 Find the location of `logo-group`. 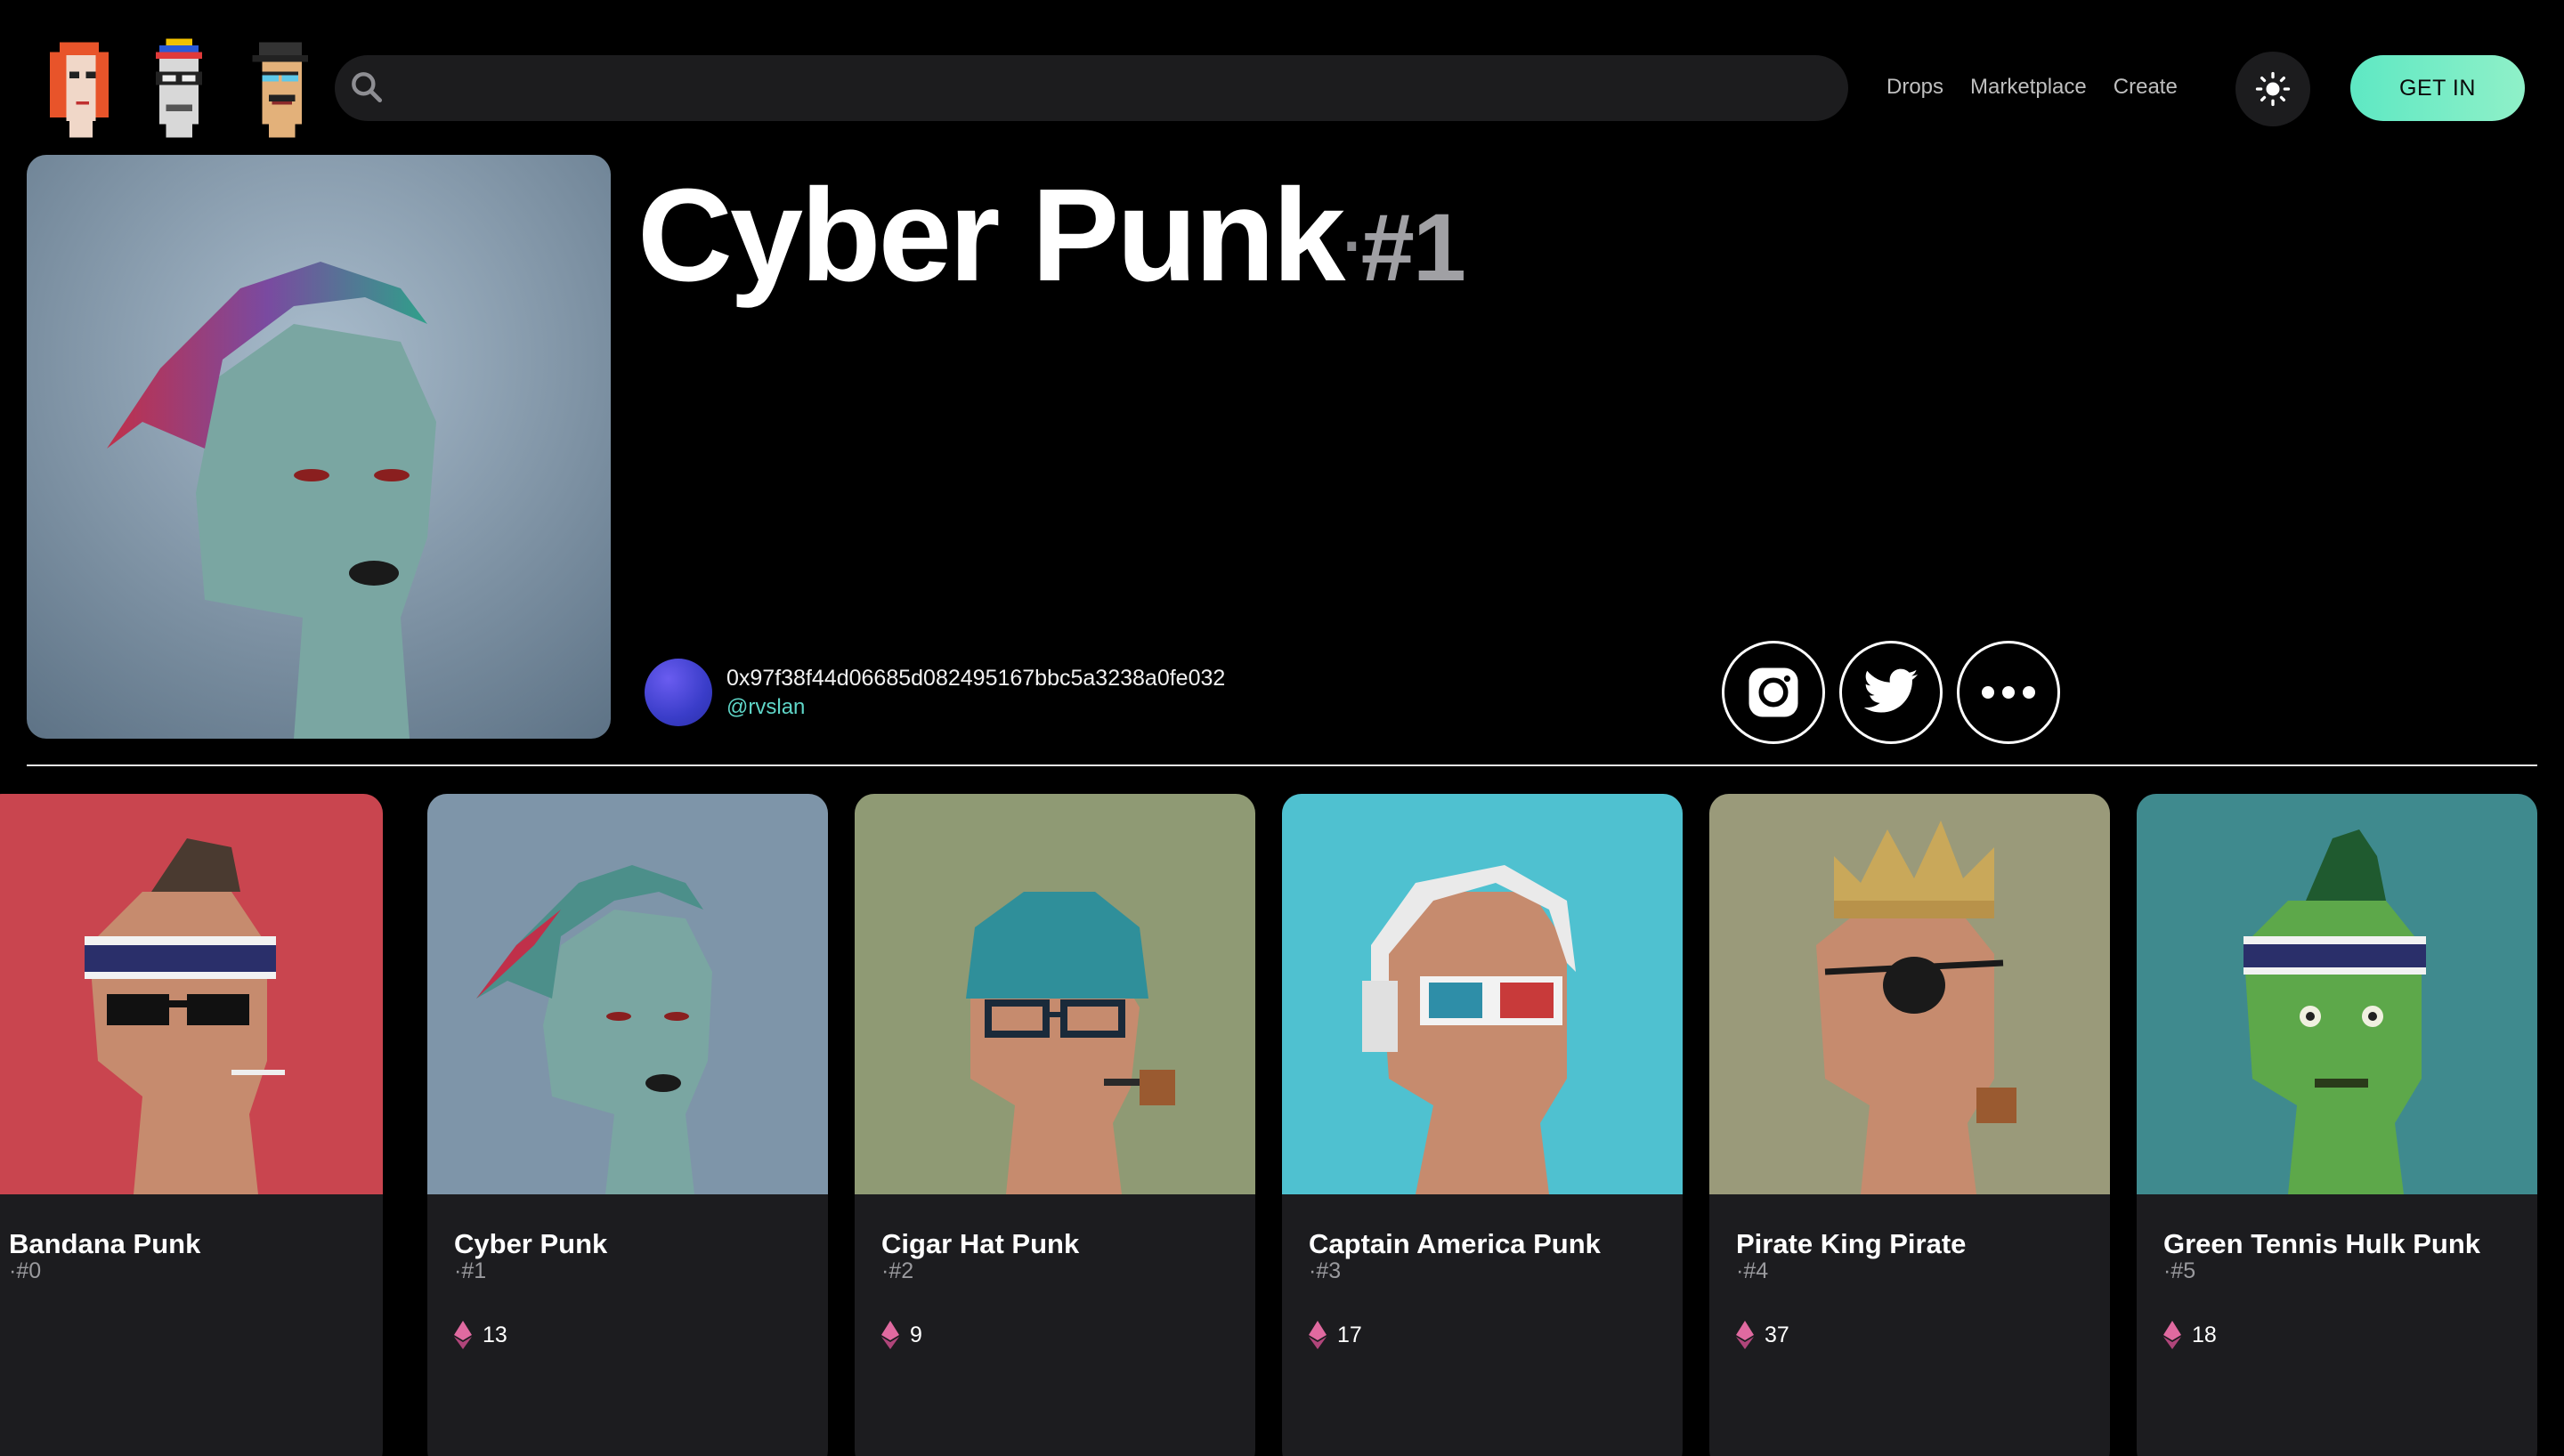

logo-group is located at coordinates (179, 88).